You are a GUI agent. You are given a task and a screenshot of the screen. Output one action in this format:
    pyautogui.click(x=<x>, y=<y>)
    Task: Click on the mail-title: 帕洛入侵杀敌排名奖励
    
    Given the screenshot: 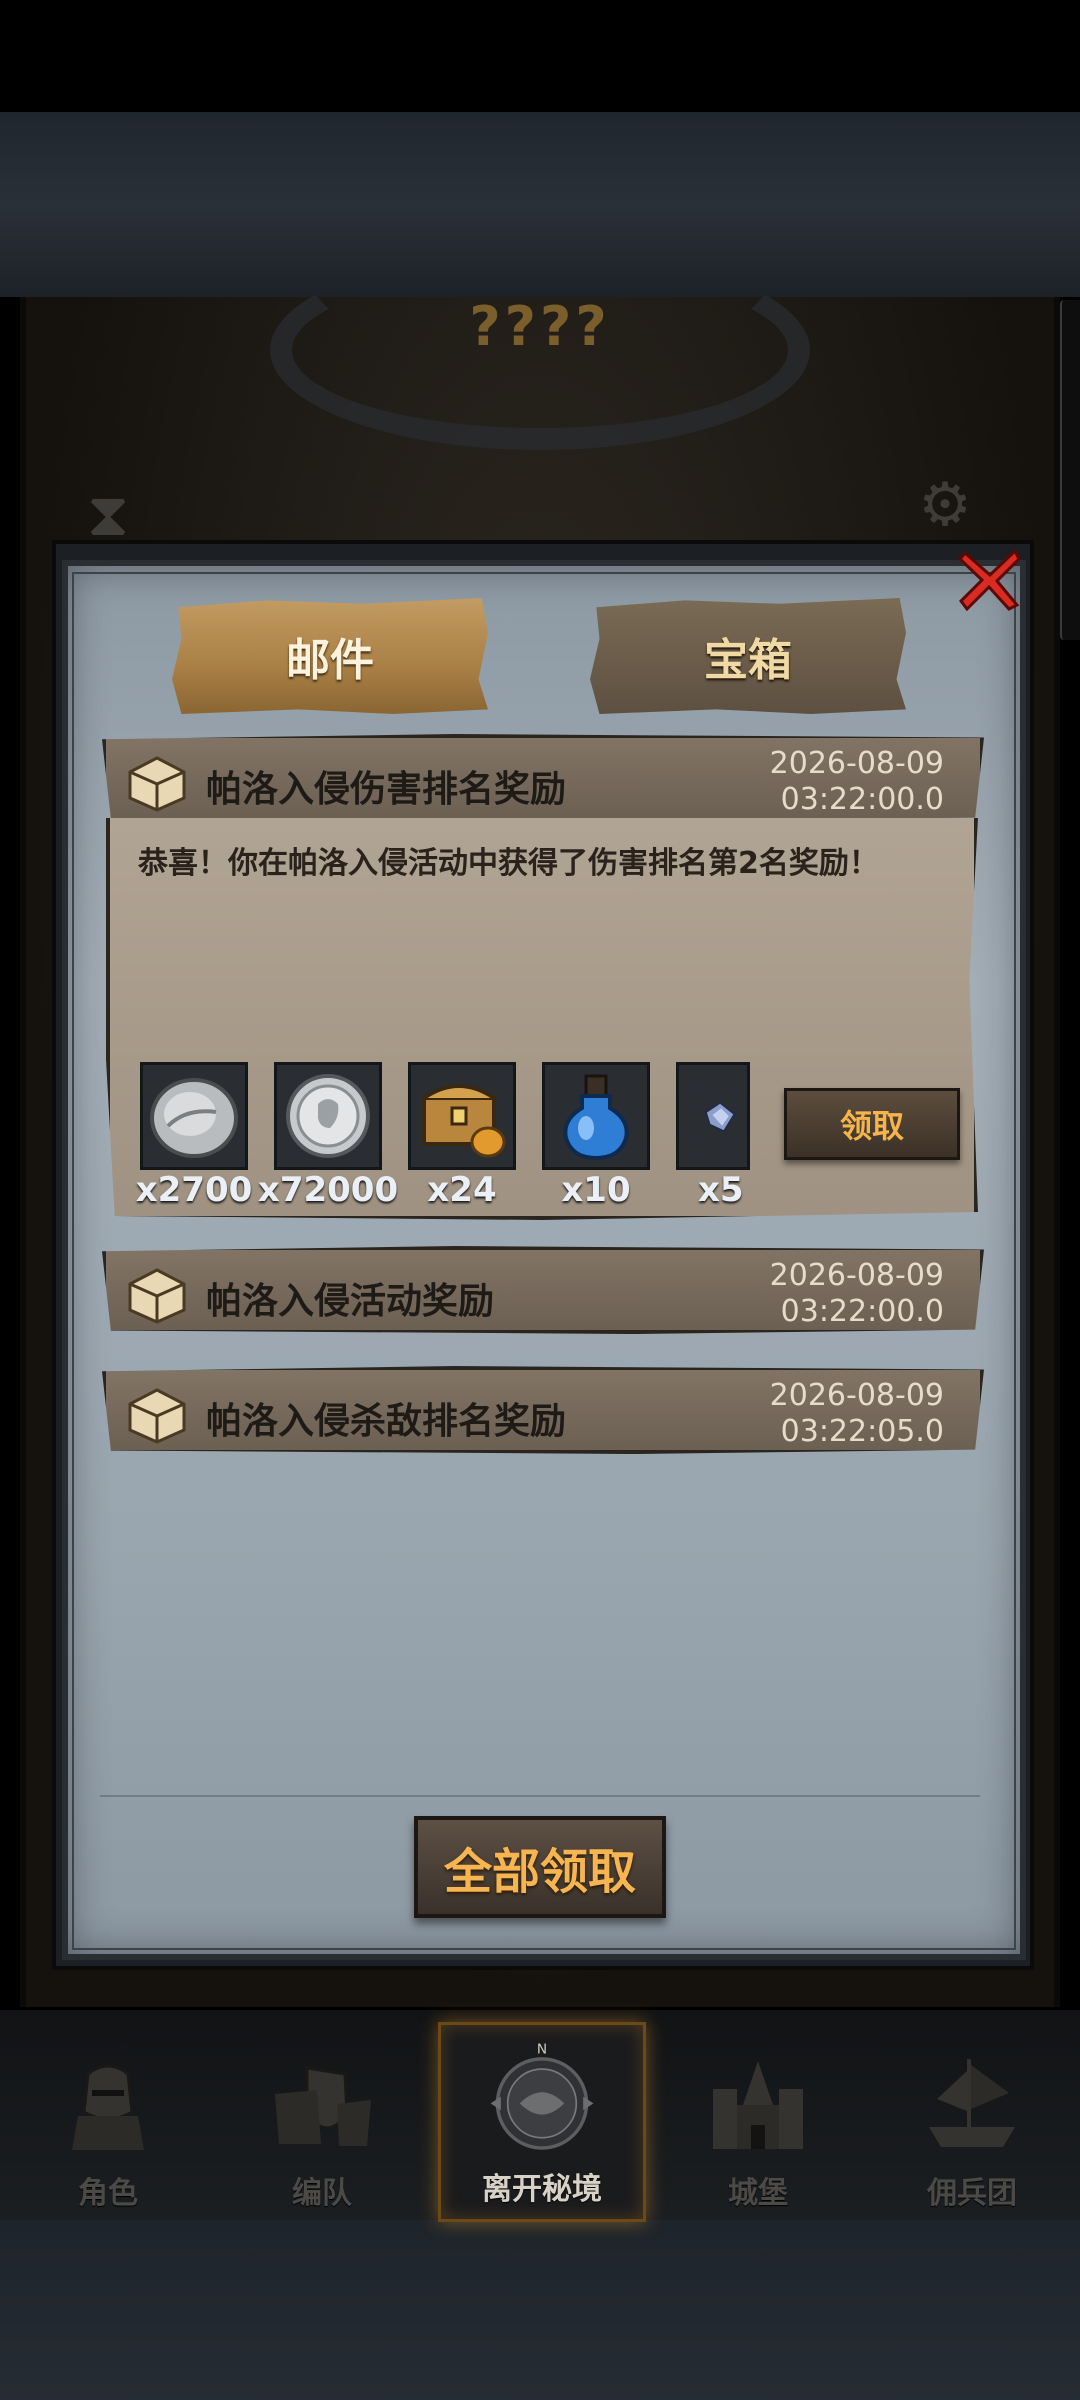 What is the action you would take?
    pyautogui.click(x=386, y=1421)
    